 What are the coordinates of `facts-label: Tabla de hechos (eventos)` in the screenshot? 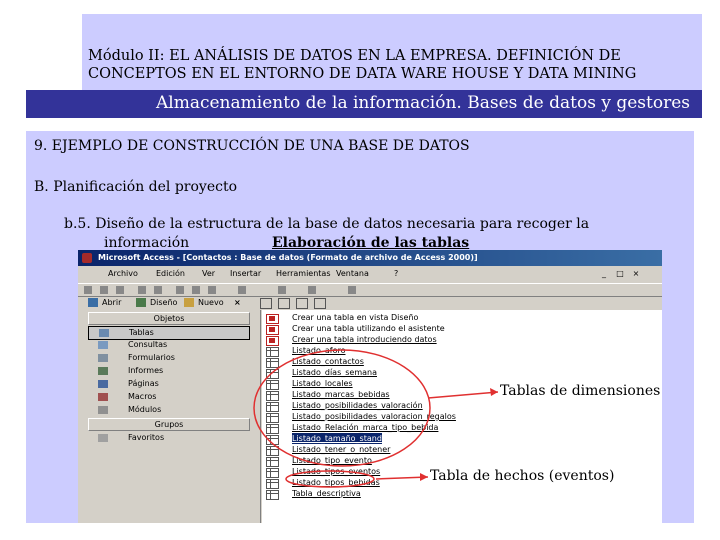 It's located at (522, 476).